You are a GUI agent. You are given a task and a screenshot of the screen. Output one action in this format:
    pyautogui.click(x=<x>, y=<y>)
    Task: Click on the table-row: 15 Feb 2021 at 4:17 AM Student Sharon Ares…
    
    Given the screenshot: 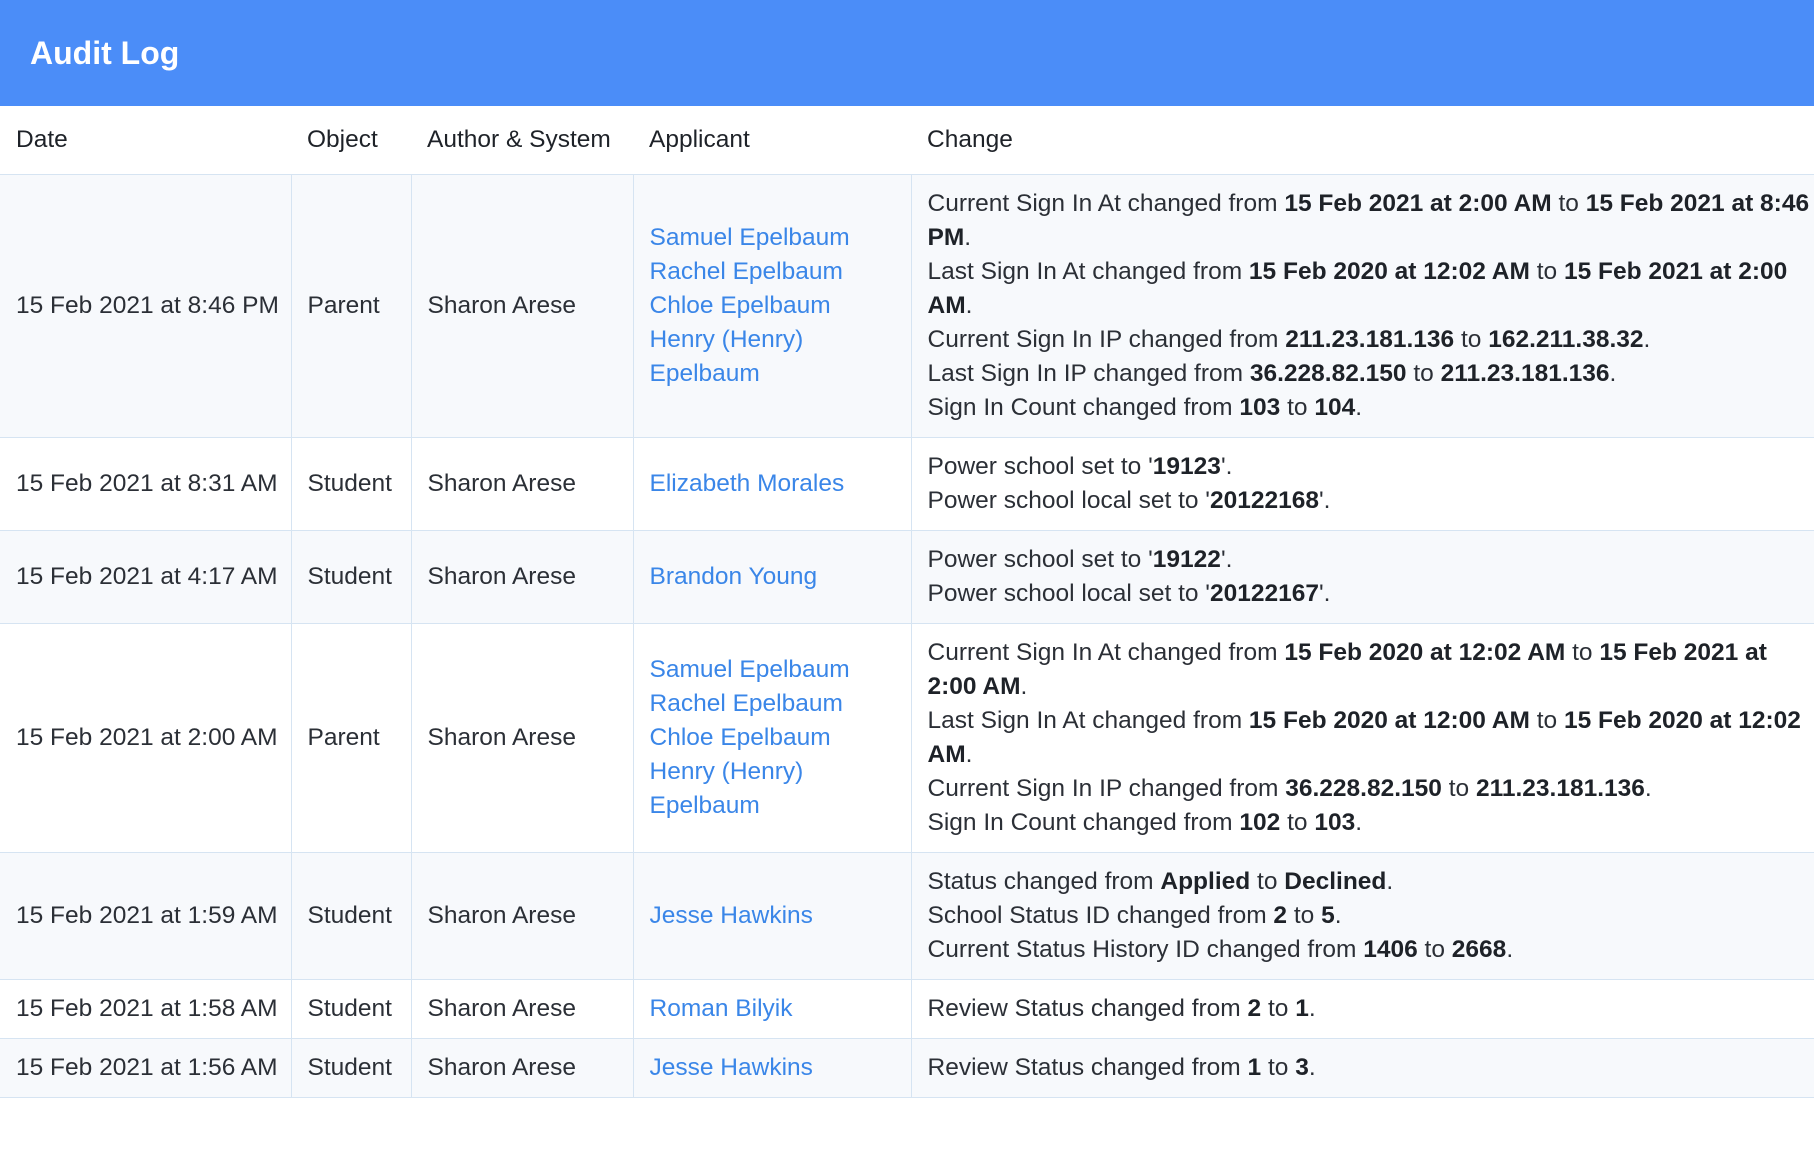 What is the action you would take?
    pyautogui.click(x=907, y=577)
    